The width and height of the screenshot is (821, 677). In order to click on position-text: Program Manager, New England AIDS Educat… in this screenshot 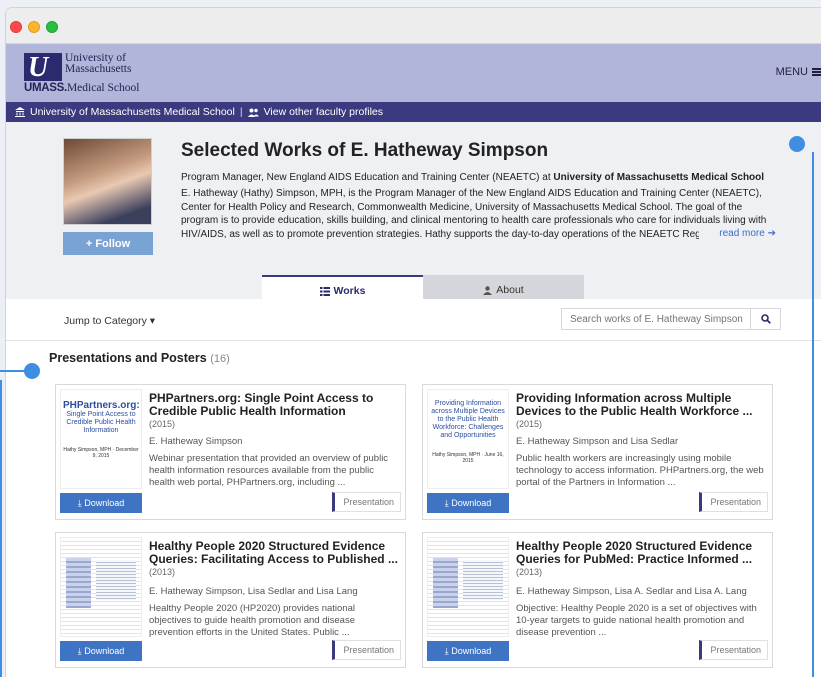, I will do `click(367, 177)`.